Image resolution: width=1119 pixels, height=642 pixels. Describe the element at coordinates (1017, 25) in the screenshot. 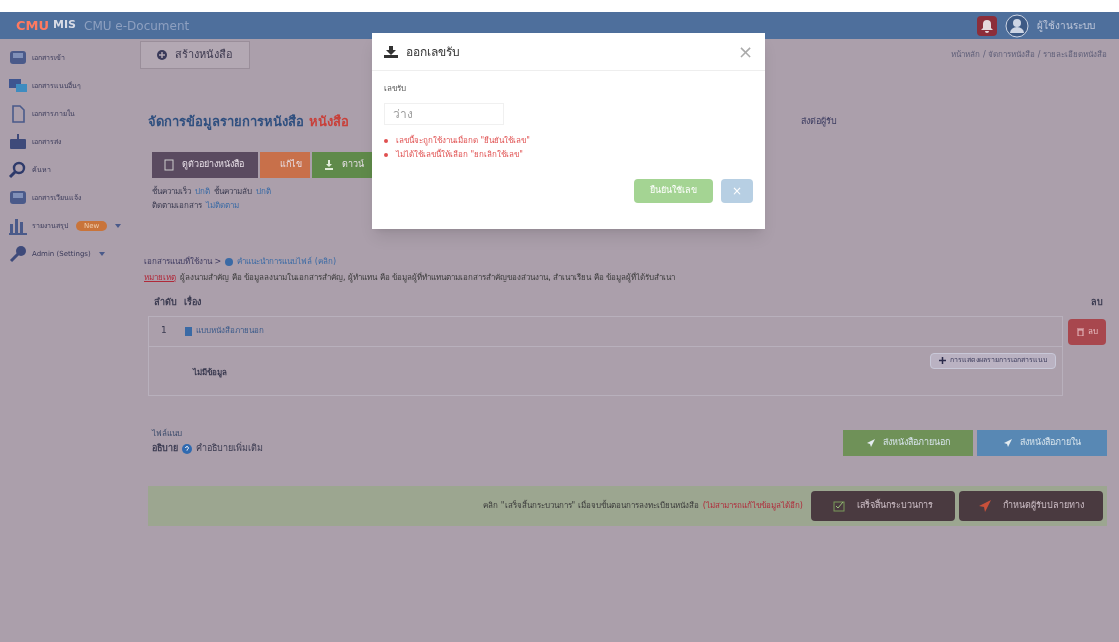

I see `avatar-icon` at that location.